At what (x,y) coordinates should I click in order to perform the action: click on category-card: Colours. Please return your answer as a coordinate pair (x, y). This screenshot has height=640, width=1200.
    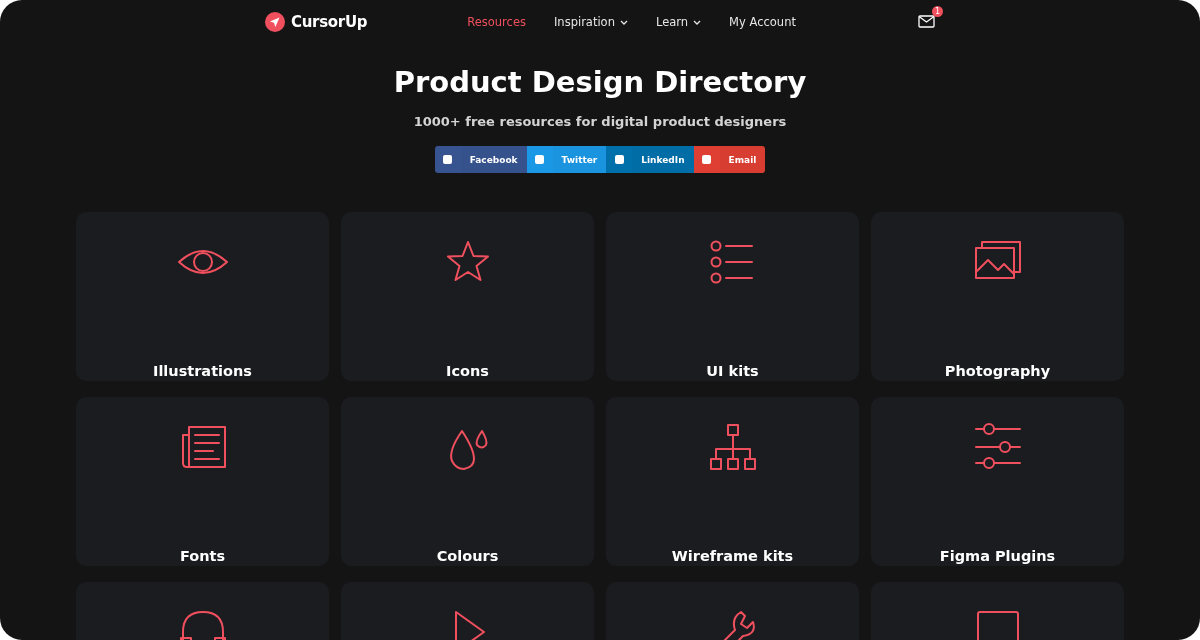
    Looking at the image, I should click on (467, 481).